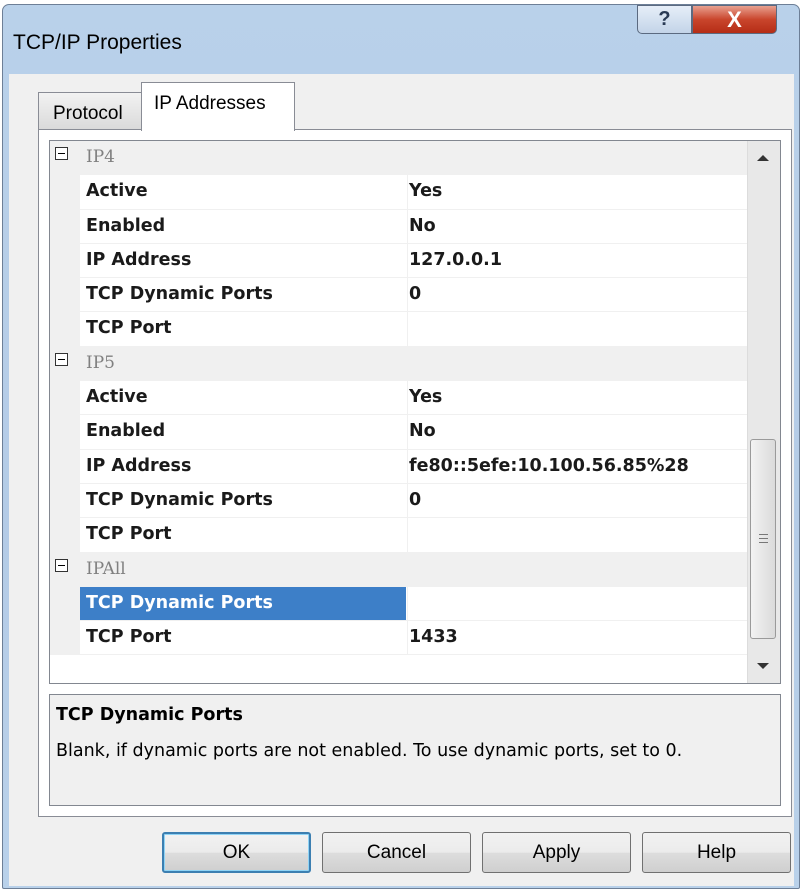 Image resolution: width=805 pixels, height=893 pixels. Describe the element at coordinates (433, 637) in the screenshot. I see `property-value: 1433` at that location.